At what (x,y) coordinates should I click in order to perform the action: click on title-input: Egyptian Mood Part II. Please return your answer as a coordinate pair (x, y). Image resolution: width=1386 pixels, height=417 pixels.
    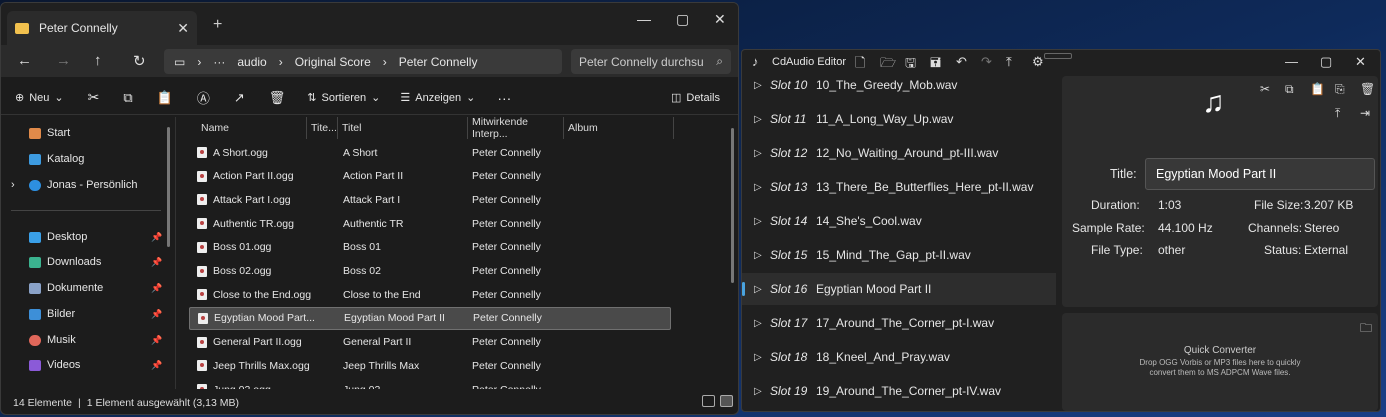
    Looking at the image, I should click on (1260, 174).